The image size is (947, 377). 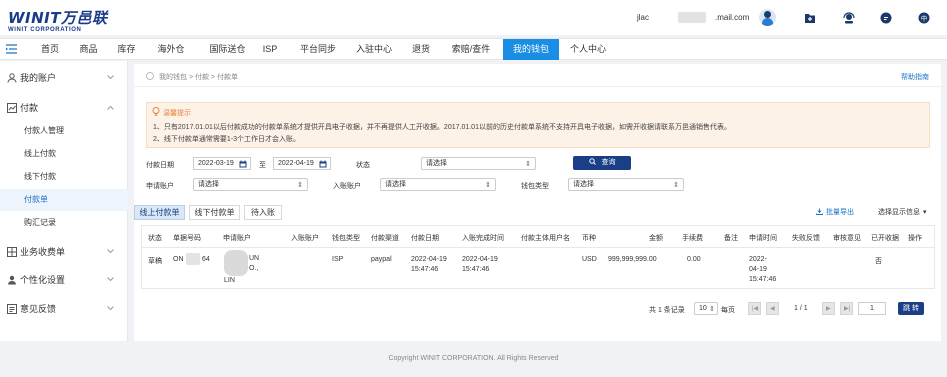 What do you see at coordinates (806, 238) in the screenshot?
I see `col-failure-feedback: 失败反馈` at bounding box center [806, 238].